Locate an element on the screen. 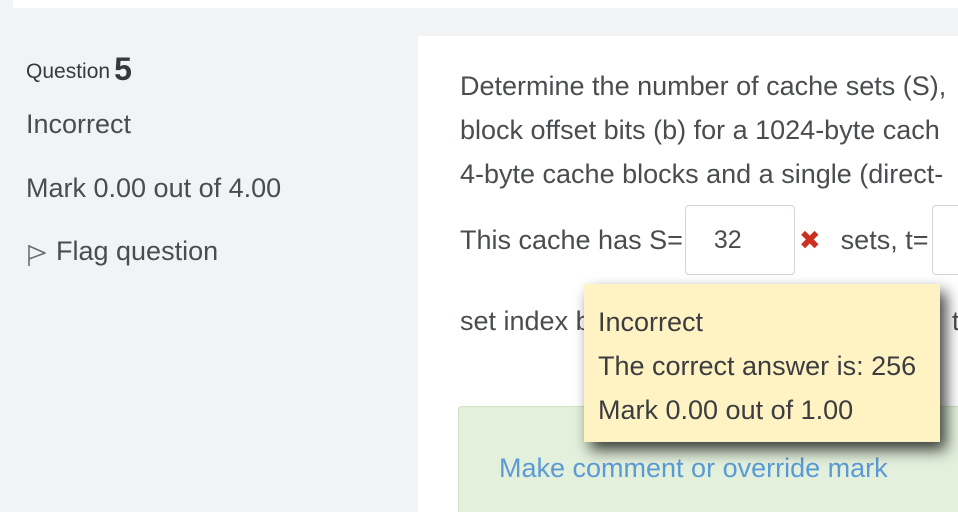 This screenshot has height=512, width=958. top-strip is located at coordinates (485, 4).